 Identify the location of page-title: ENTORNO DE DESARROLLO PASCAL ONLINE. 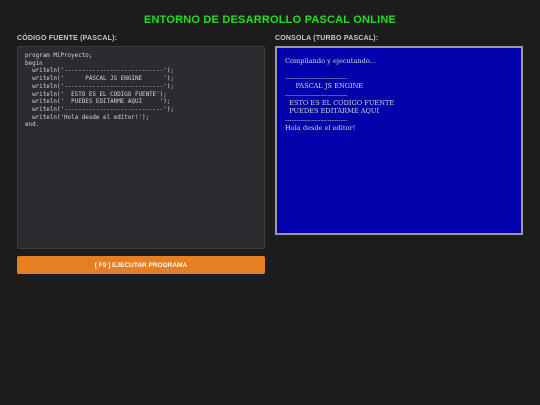
(270, 20).